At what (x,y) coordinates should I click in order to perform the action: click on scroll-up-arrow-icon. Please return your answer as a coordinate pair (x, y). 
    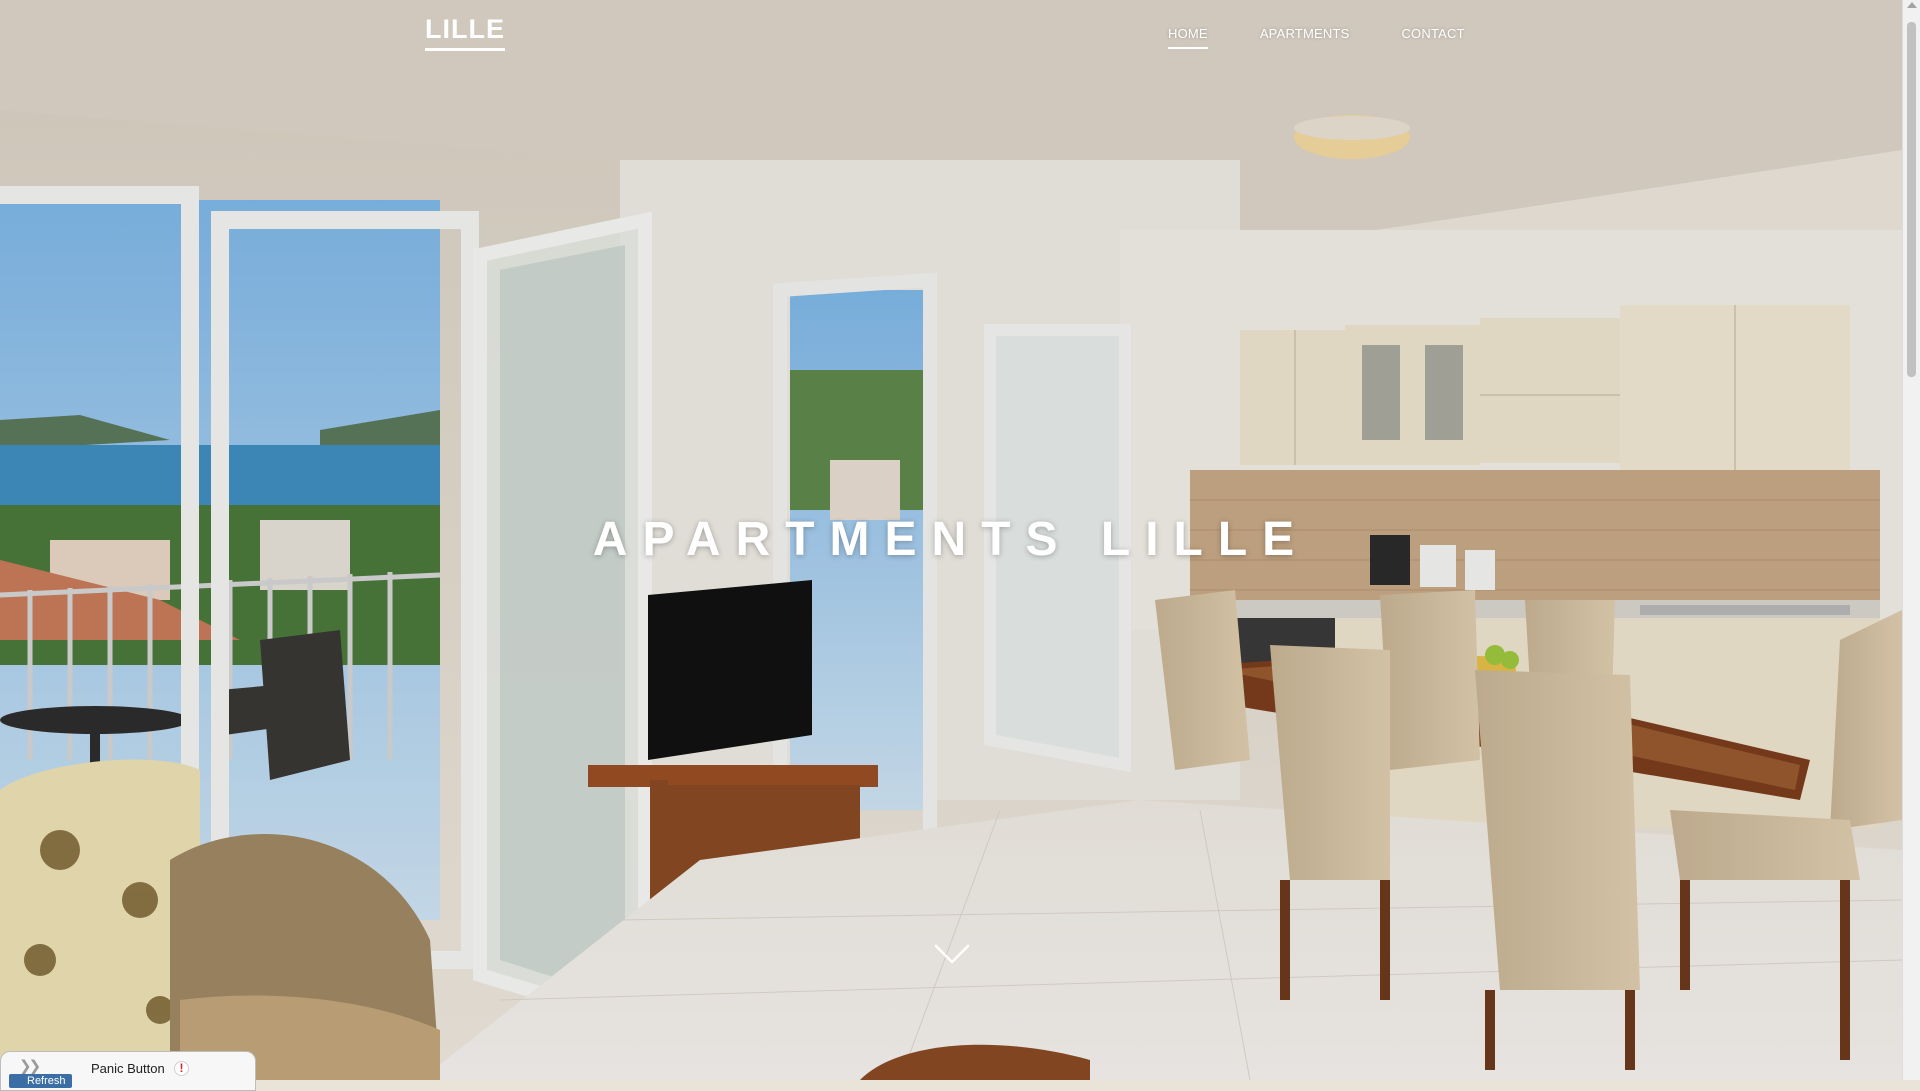
    Looking at the image, I should click on (1912, 5).